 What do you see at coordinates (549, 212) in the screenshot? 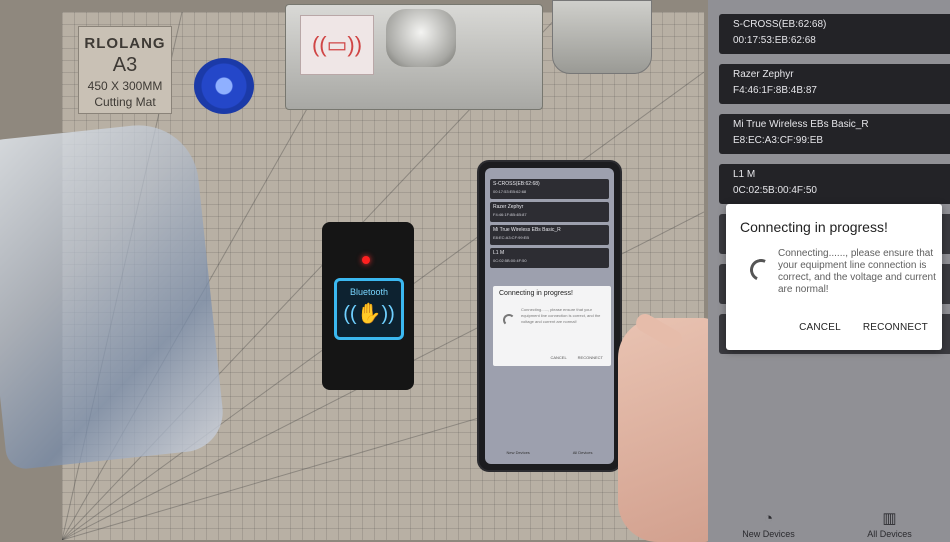
I see `photo-device-item: Razer Zephyr F4:46:1F:8B:4B:87` at bounding box center [549, 212].